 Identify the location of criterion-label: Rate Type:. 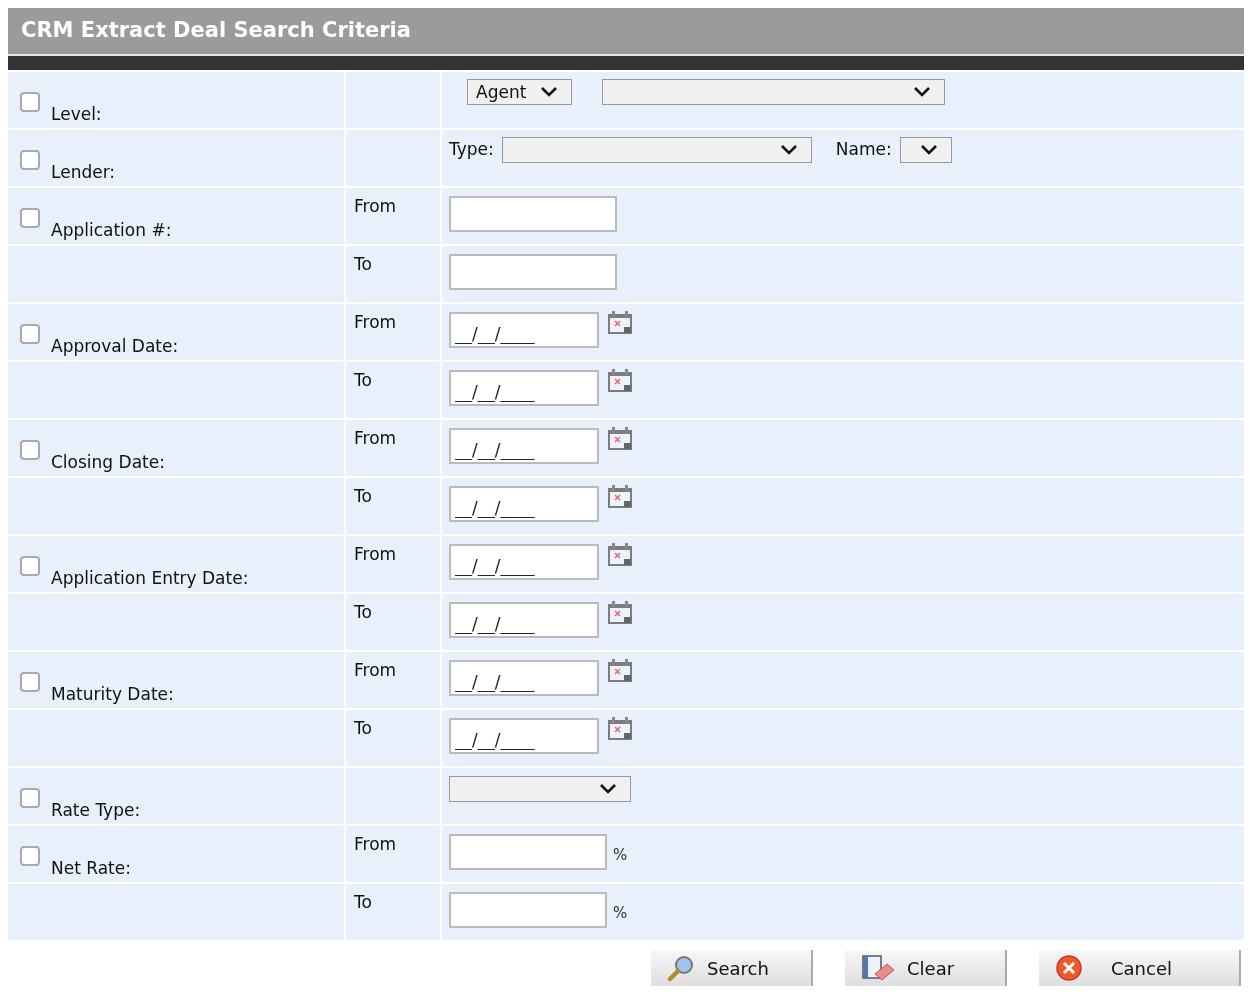
(96, 810).